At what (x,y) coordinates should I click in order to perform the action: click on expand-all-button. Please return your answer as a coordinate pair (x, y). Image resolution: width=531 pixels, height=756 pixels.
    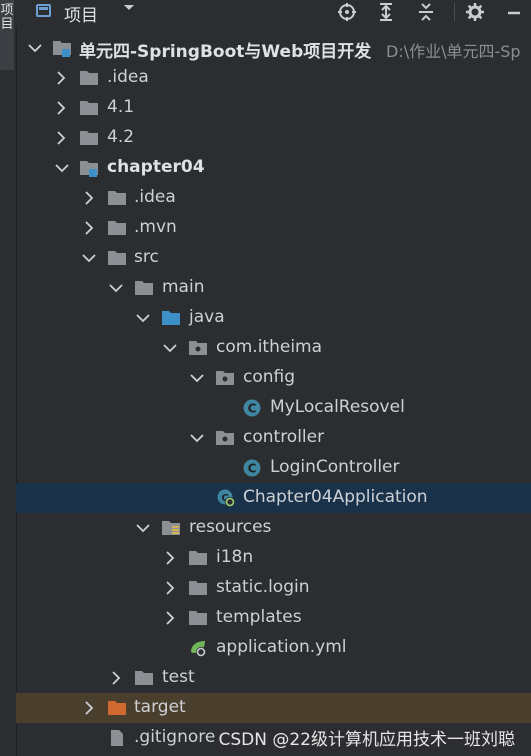
    Looking at the image, I should click on (386, 12).